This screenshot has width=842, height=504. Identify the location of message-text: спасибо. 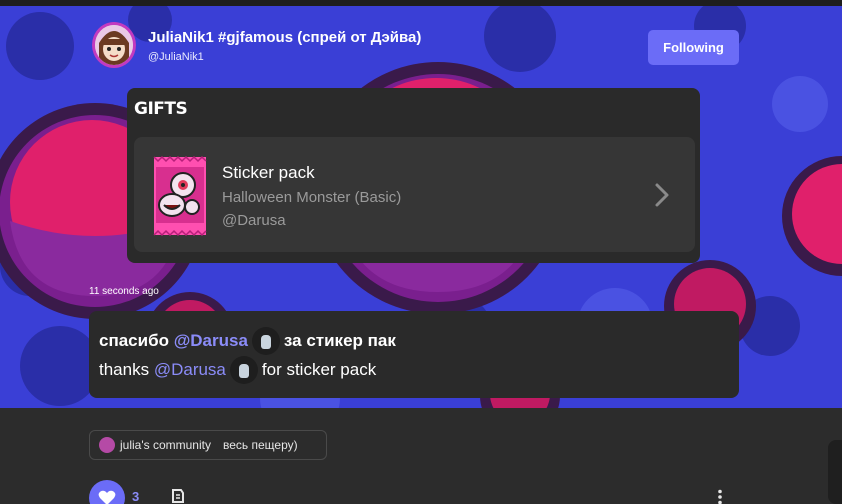
(134, 340).